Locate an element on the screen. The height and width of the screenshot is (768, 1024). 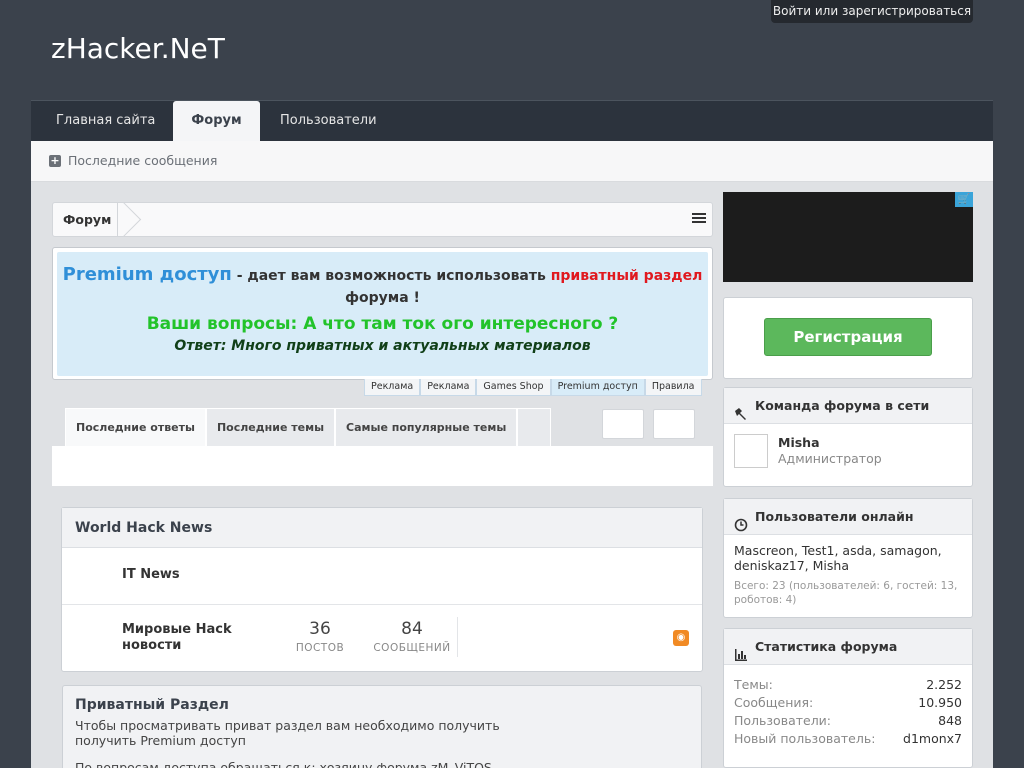
messages-label: СООБЩЕНИЙ is located at coordinates (412, 648).